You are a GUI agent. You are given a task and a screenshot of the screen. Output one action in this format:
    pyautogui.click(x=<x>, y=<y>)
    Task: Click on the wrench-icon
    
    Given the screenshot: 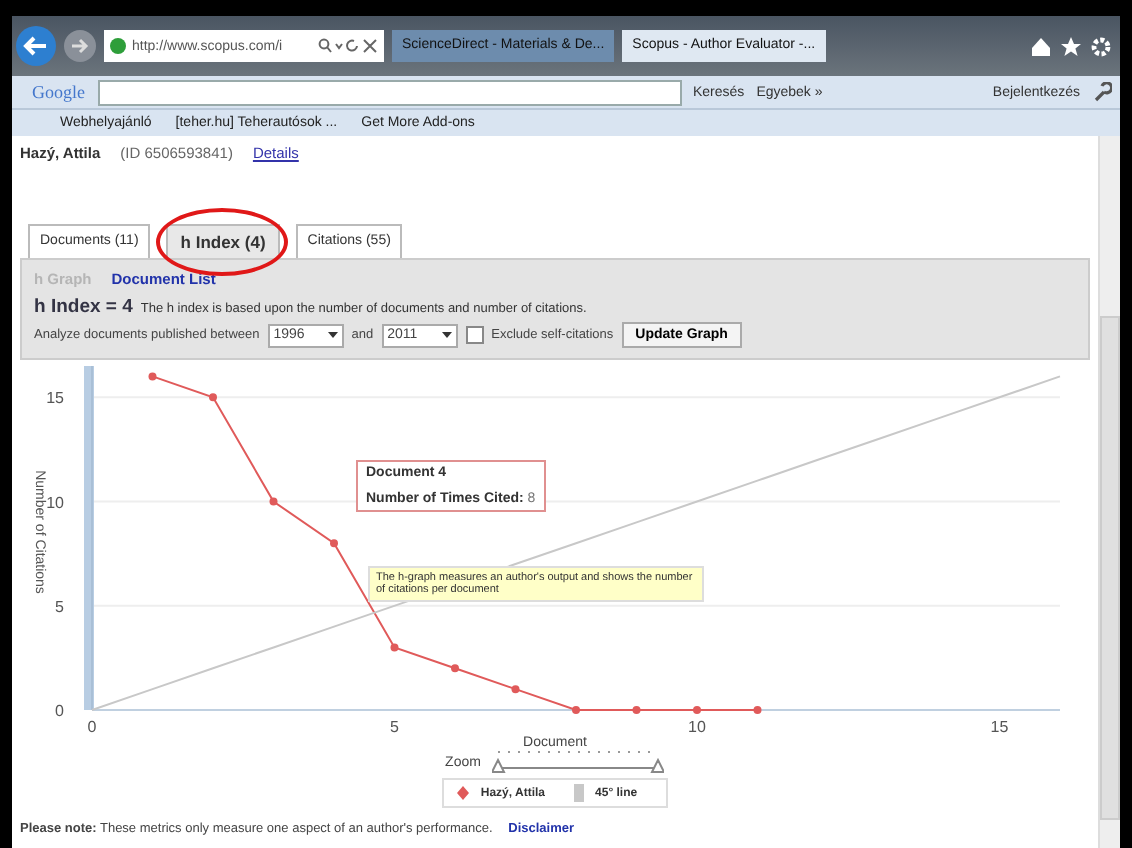 What is the action you would take?
    pyautogui.click(x=1102, y=92)
    